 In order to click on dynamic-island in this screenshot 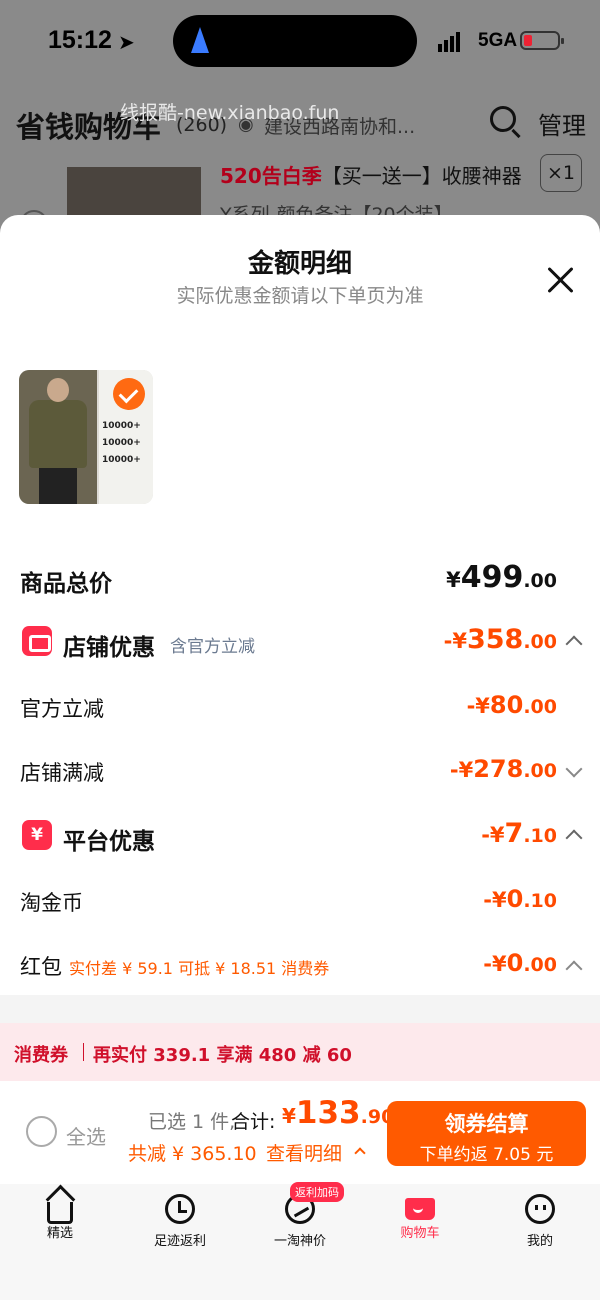, I will do `click(295, 41)`.